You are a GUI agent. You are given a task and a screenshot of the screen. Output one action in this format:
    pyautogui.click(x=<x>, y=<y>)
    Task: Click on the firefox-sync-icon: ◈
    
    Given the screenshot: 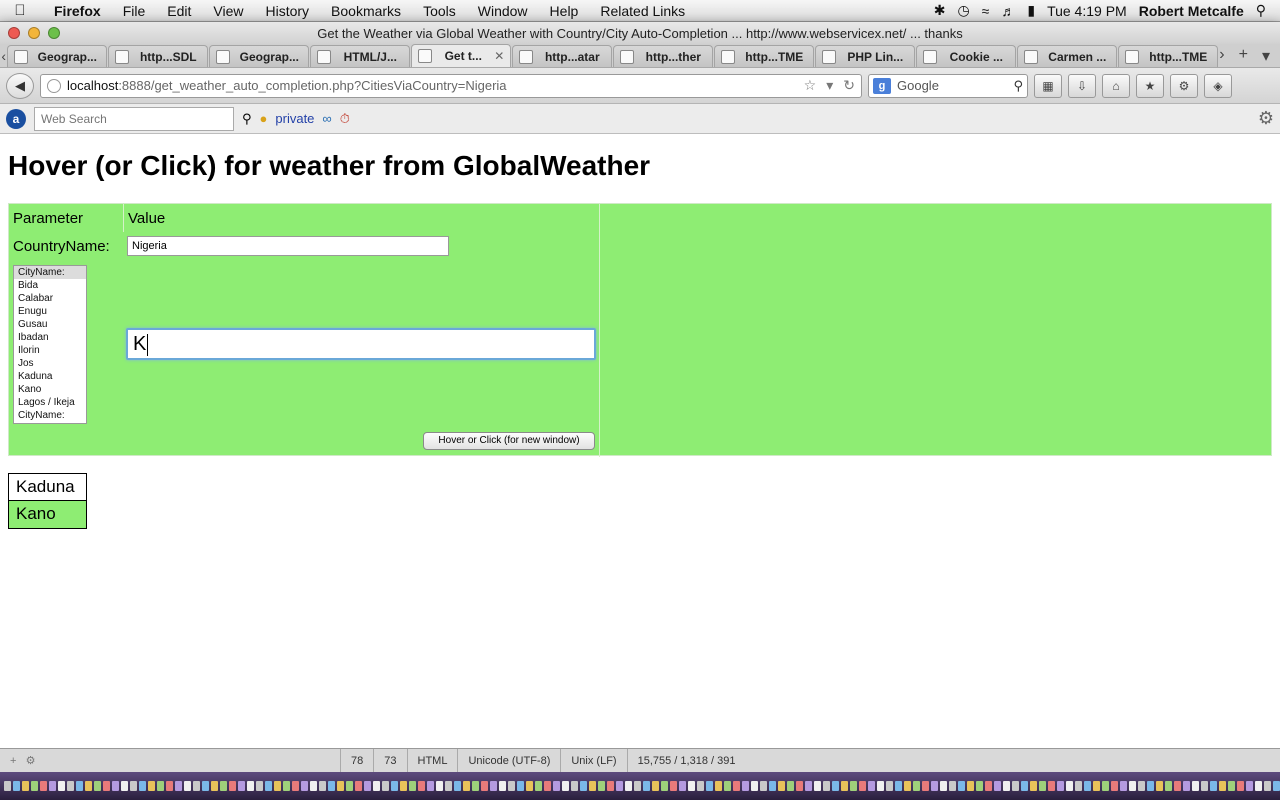 What is the action you would take?
    pyautogui.click(x=1218, y=85)
    